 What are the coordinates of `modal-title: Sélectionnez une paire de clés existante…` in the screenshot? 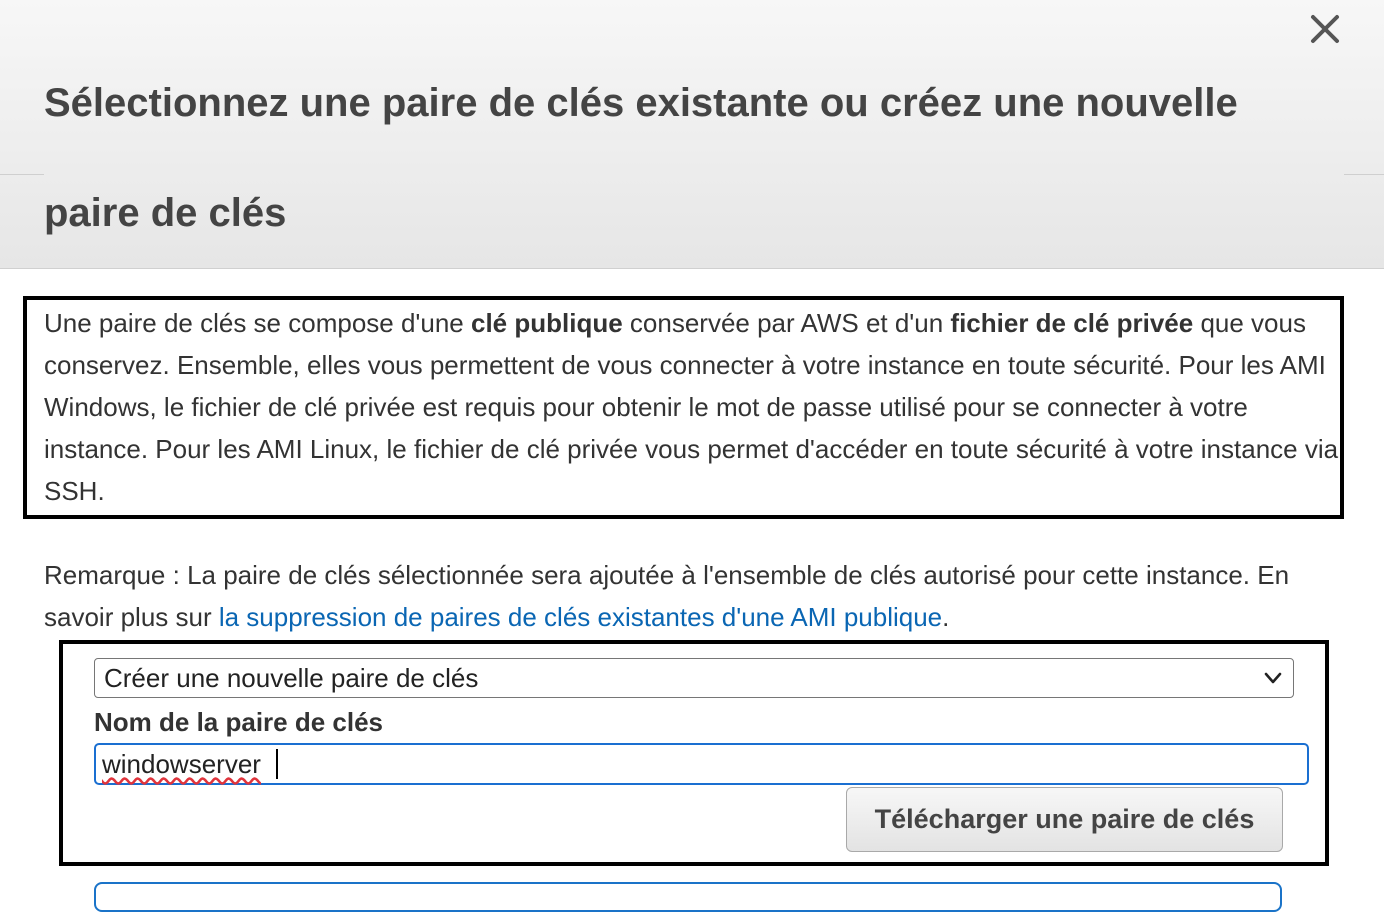 It's located at (641, 158).